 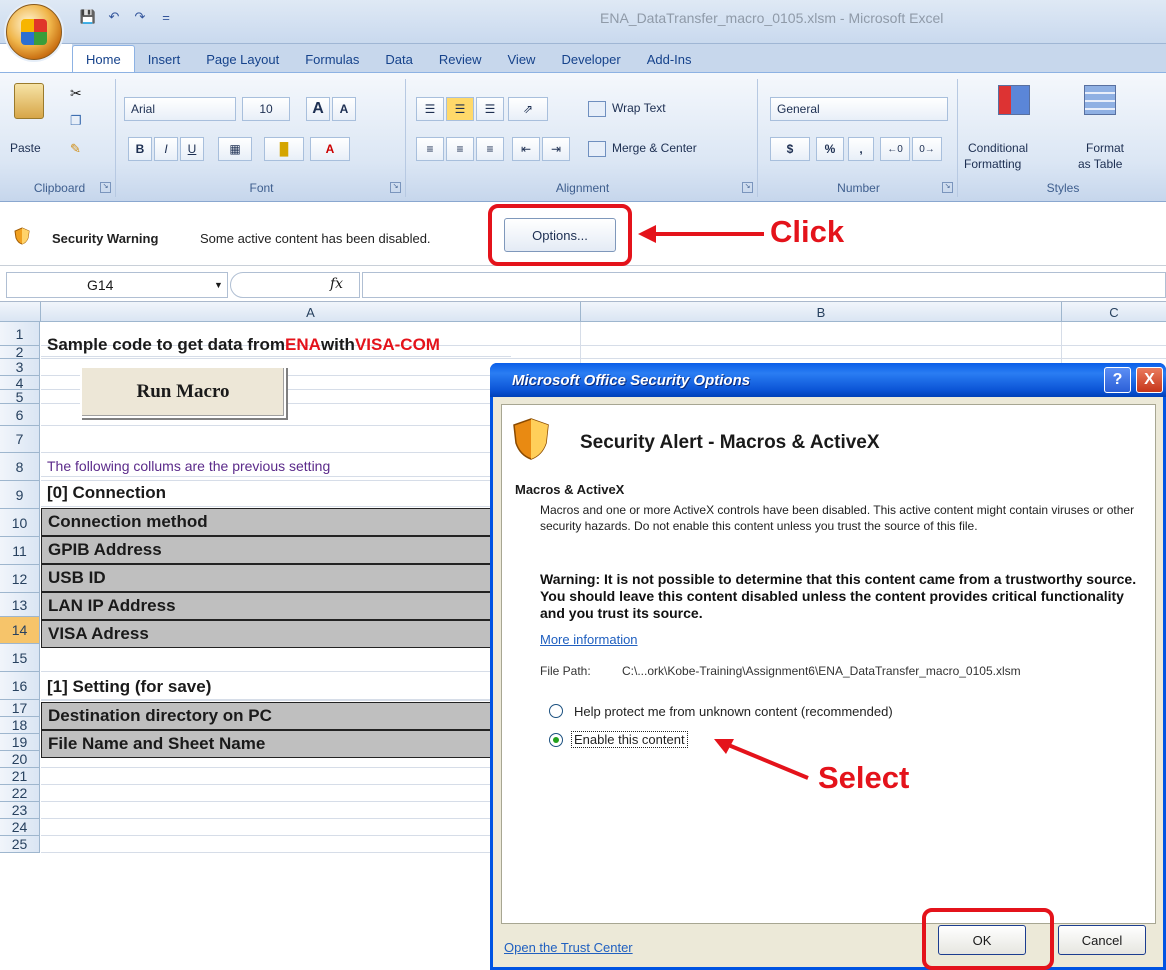 What do you see at coordinates (992, 164) in the screenshot?
I see `conditional-formatting-line2: Formatting` at bounding box center [992, 164].